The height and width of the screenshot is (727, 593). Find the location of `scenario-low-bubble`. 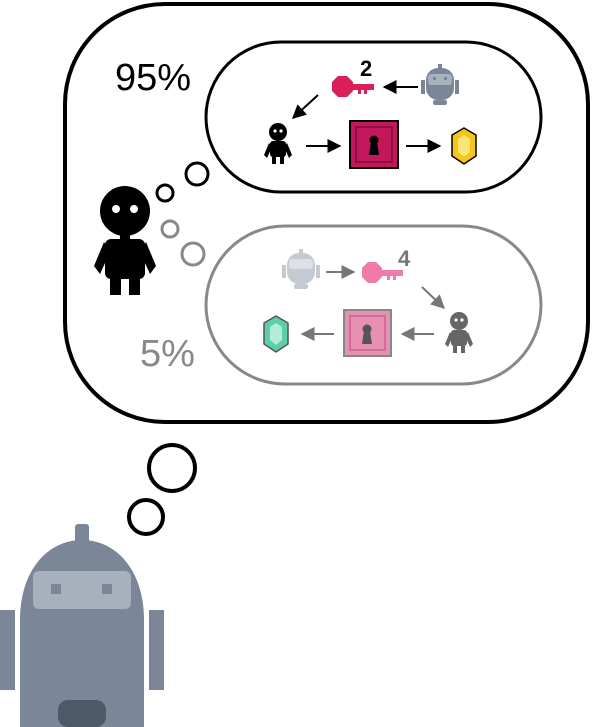

scenario-low-bubble is located at coordinates (373, 305).